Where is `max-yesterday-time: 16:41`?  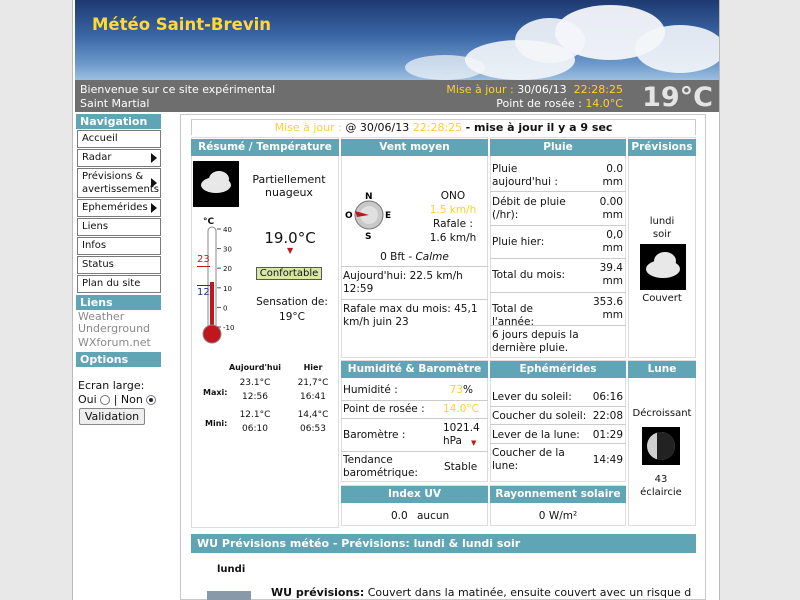
max-yesterday-time: 16:41 is located at coordinates (313, 397).